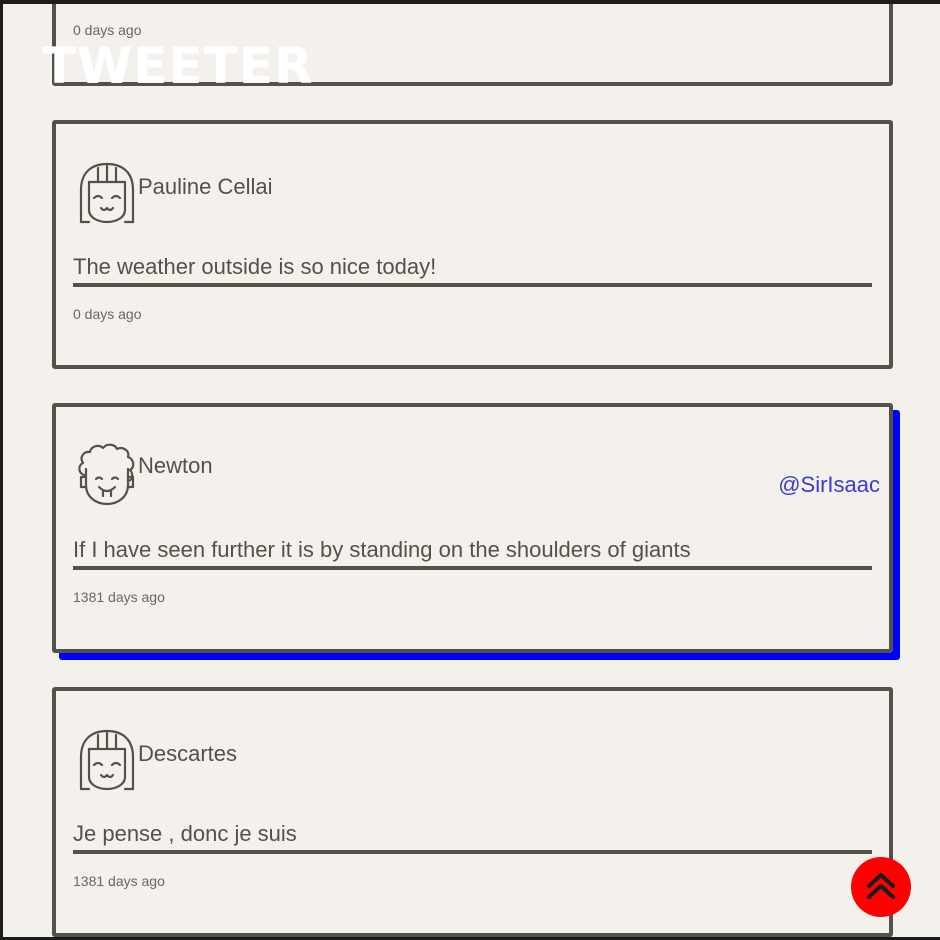 Image resolution: width=940 pixels, height=940 pixels. What do you see at coordinates (107, 314) in the screenshot?
I see `tweet-time: 0 days ago` at bounding box center [107, 314].